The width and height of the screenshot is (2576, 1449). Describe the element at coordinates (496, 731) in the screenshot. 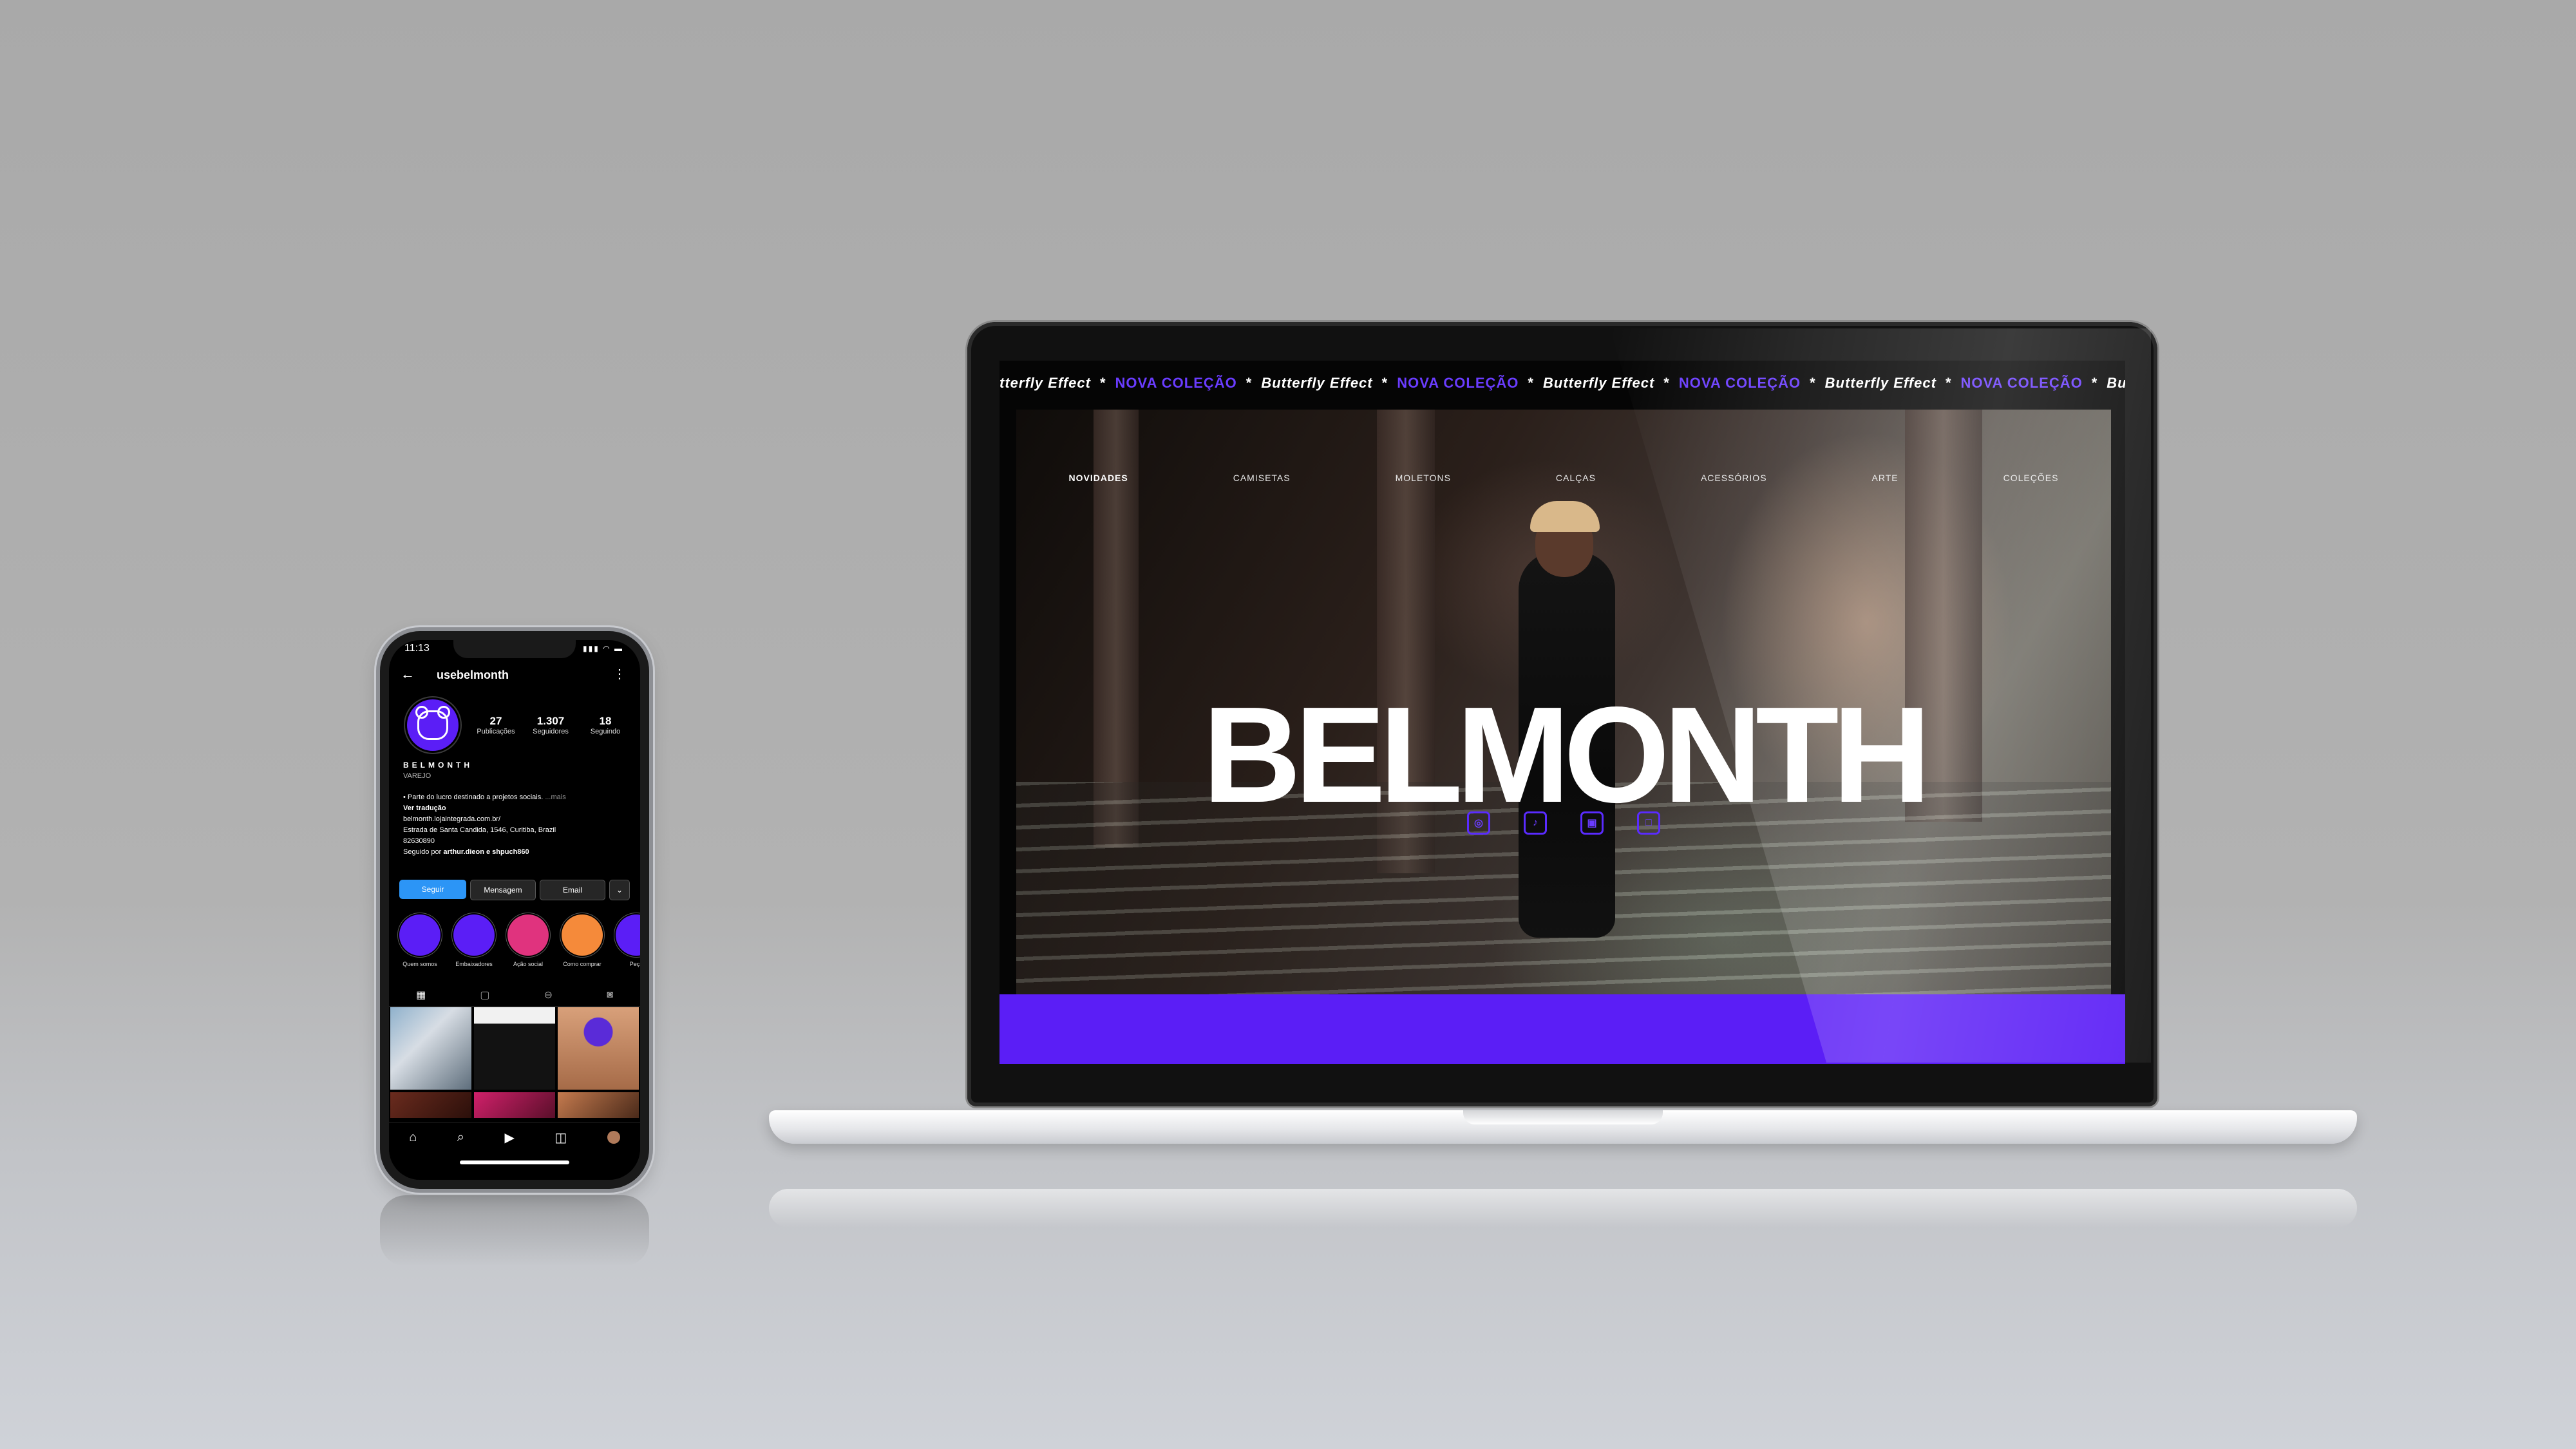

I see `stat-label: Publicações` at that location.